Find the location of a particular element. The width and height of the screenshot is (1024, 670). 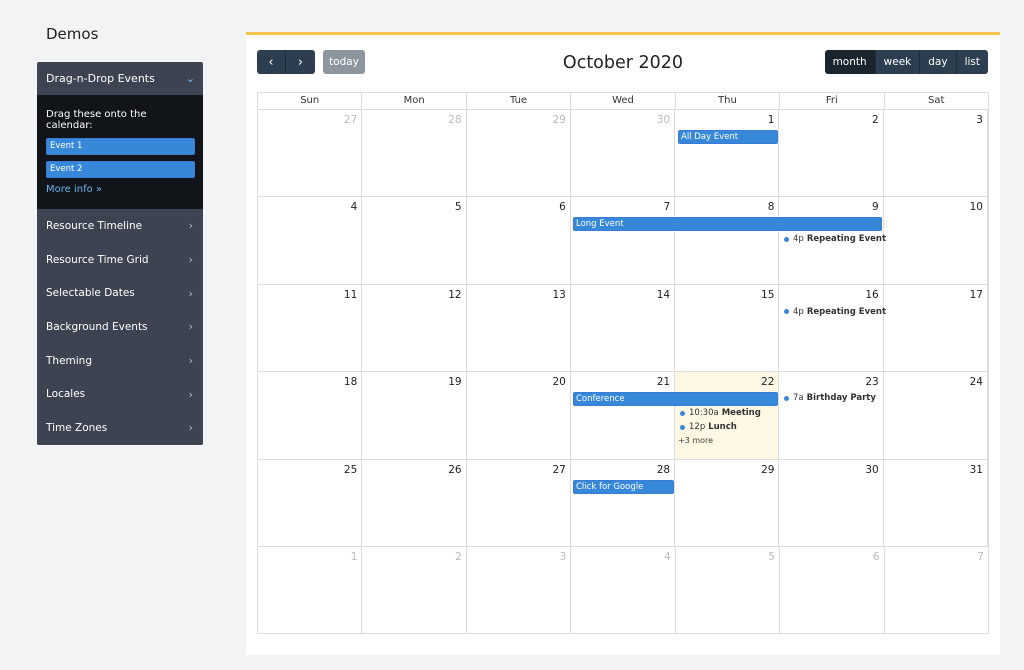

week-view-button: week is located at coordinates (897, 62).